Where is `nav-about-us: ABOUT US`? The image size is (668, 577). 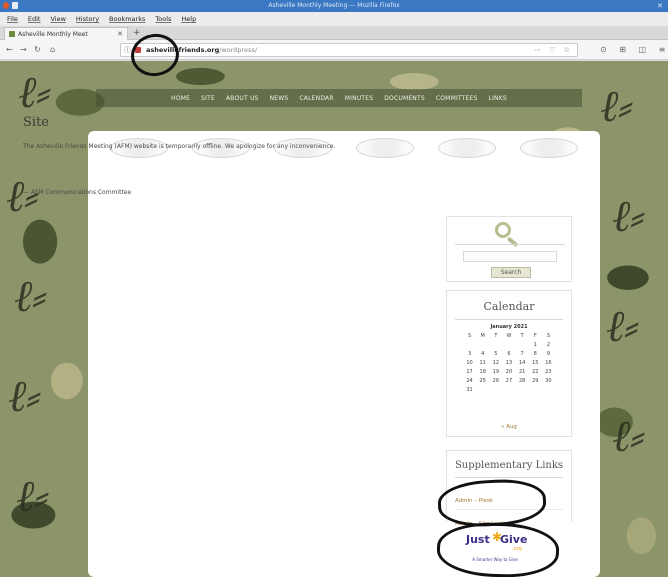
nav-about-us: ABOUT US is located at coordinates (242, 98).